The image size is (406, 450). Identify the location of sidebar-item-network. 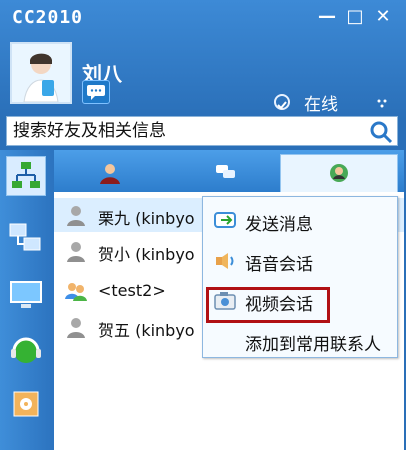
(26, 238).